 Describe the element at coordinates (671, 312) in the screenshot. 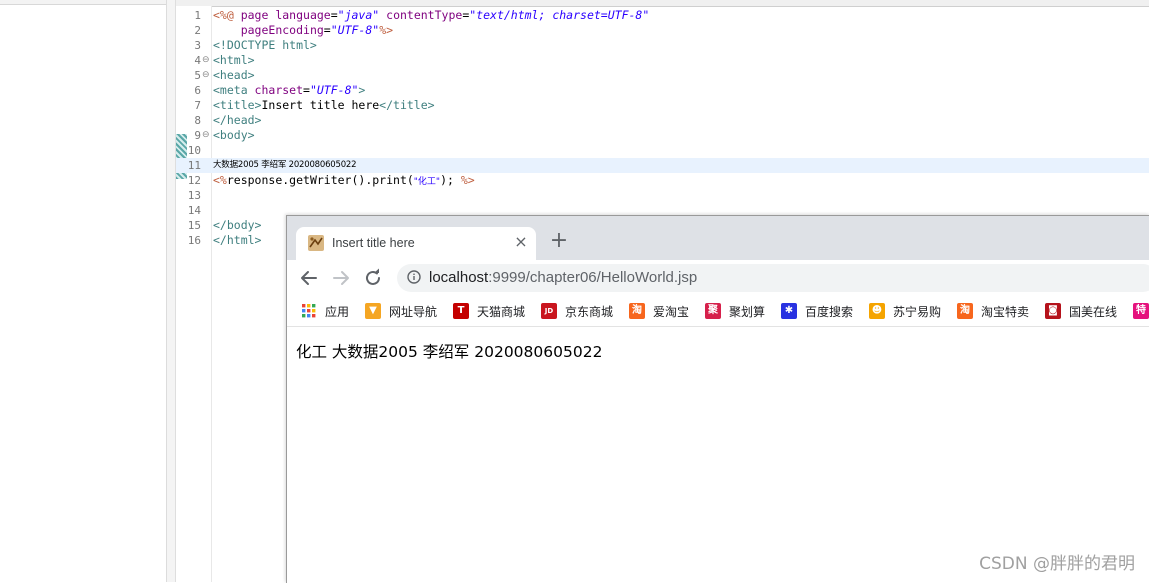

I see `bookmark-label: 爱淘宝` at that location.